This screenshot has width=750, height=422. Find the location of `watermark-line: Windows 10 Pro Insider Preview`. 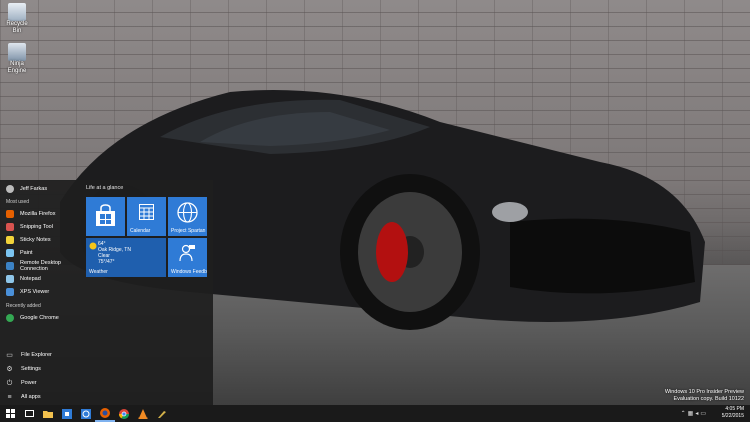

watermark-line: Windows 10 Pro Insider Preview is located at coordinates (704, 392).